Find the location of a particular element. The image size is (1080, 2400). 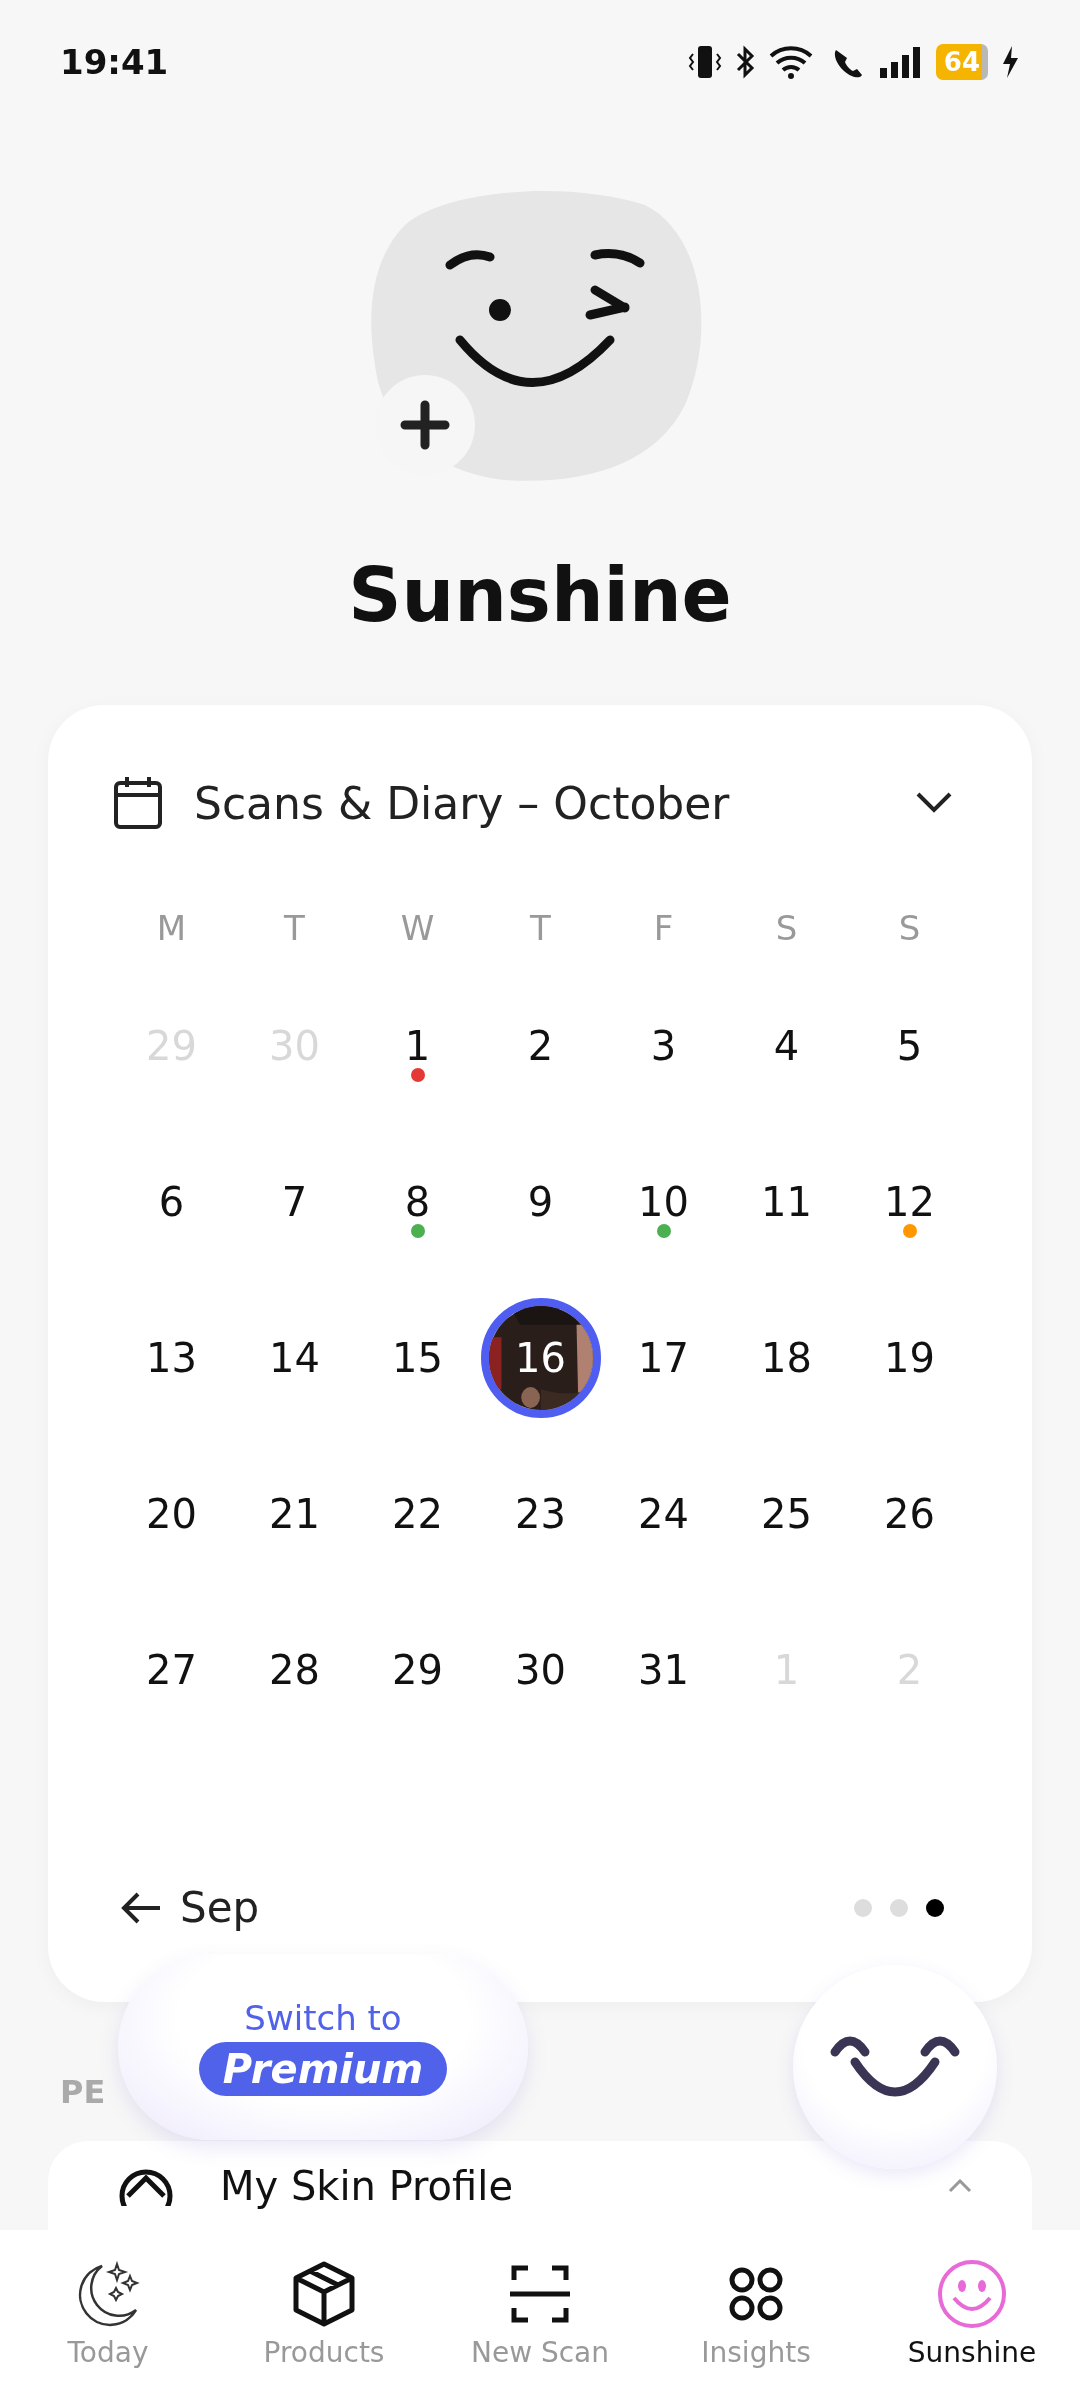

calendar-day: 4 is located at coordinates (786, 1046).